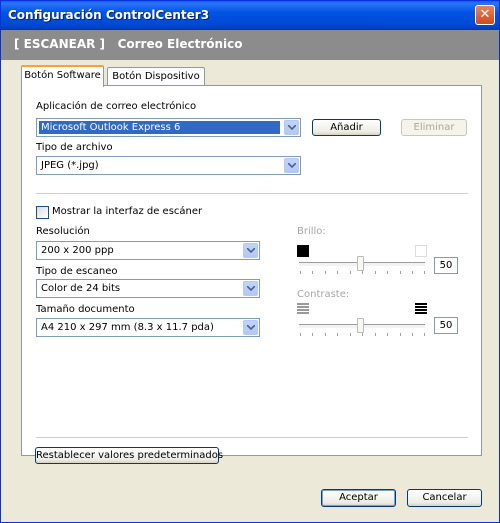  I want to click on tab-label: Botón Dispositivo, so click(156, 76).